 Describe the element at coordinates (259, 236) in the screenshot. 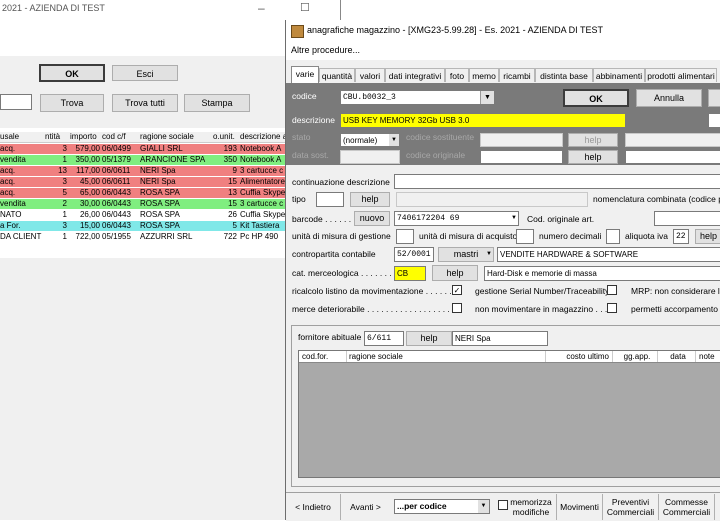

I see `table-cell: Pc HP 490` at that location.